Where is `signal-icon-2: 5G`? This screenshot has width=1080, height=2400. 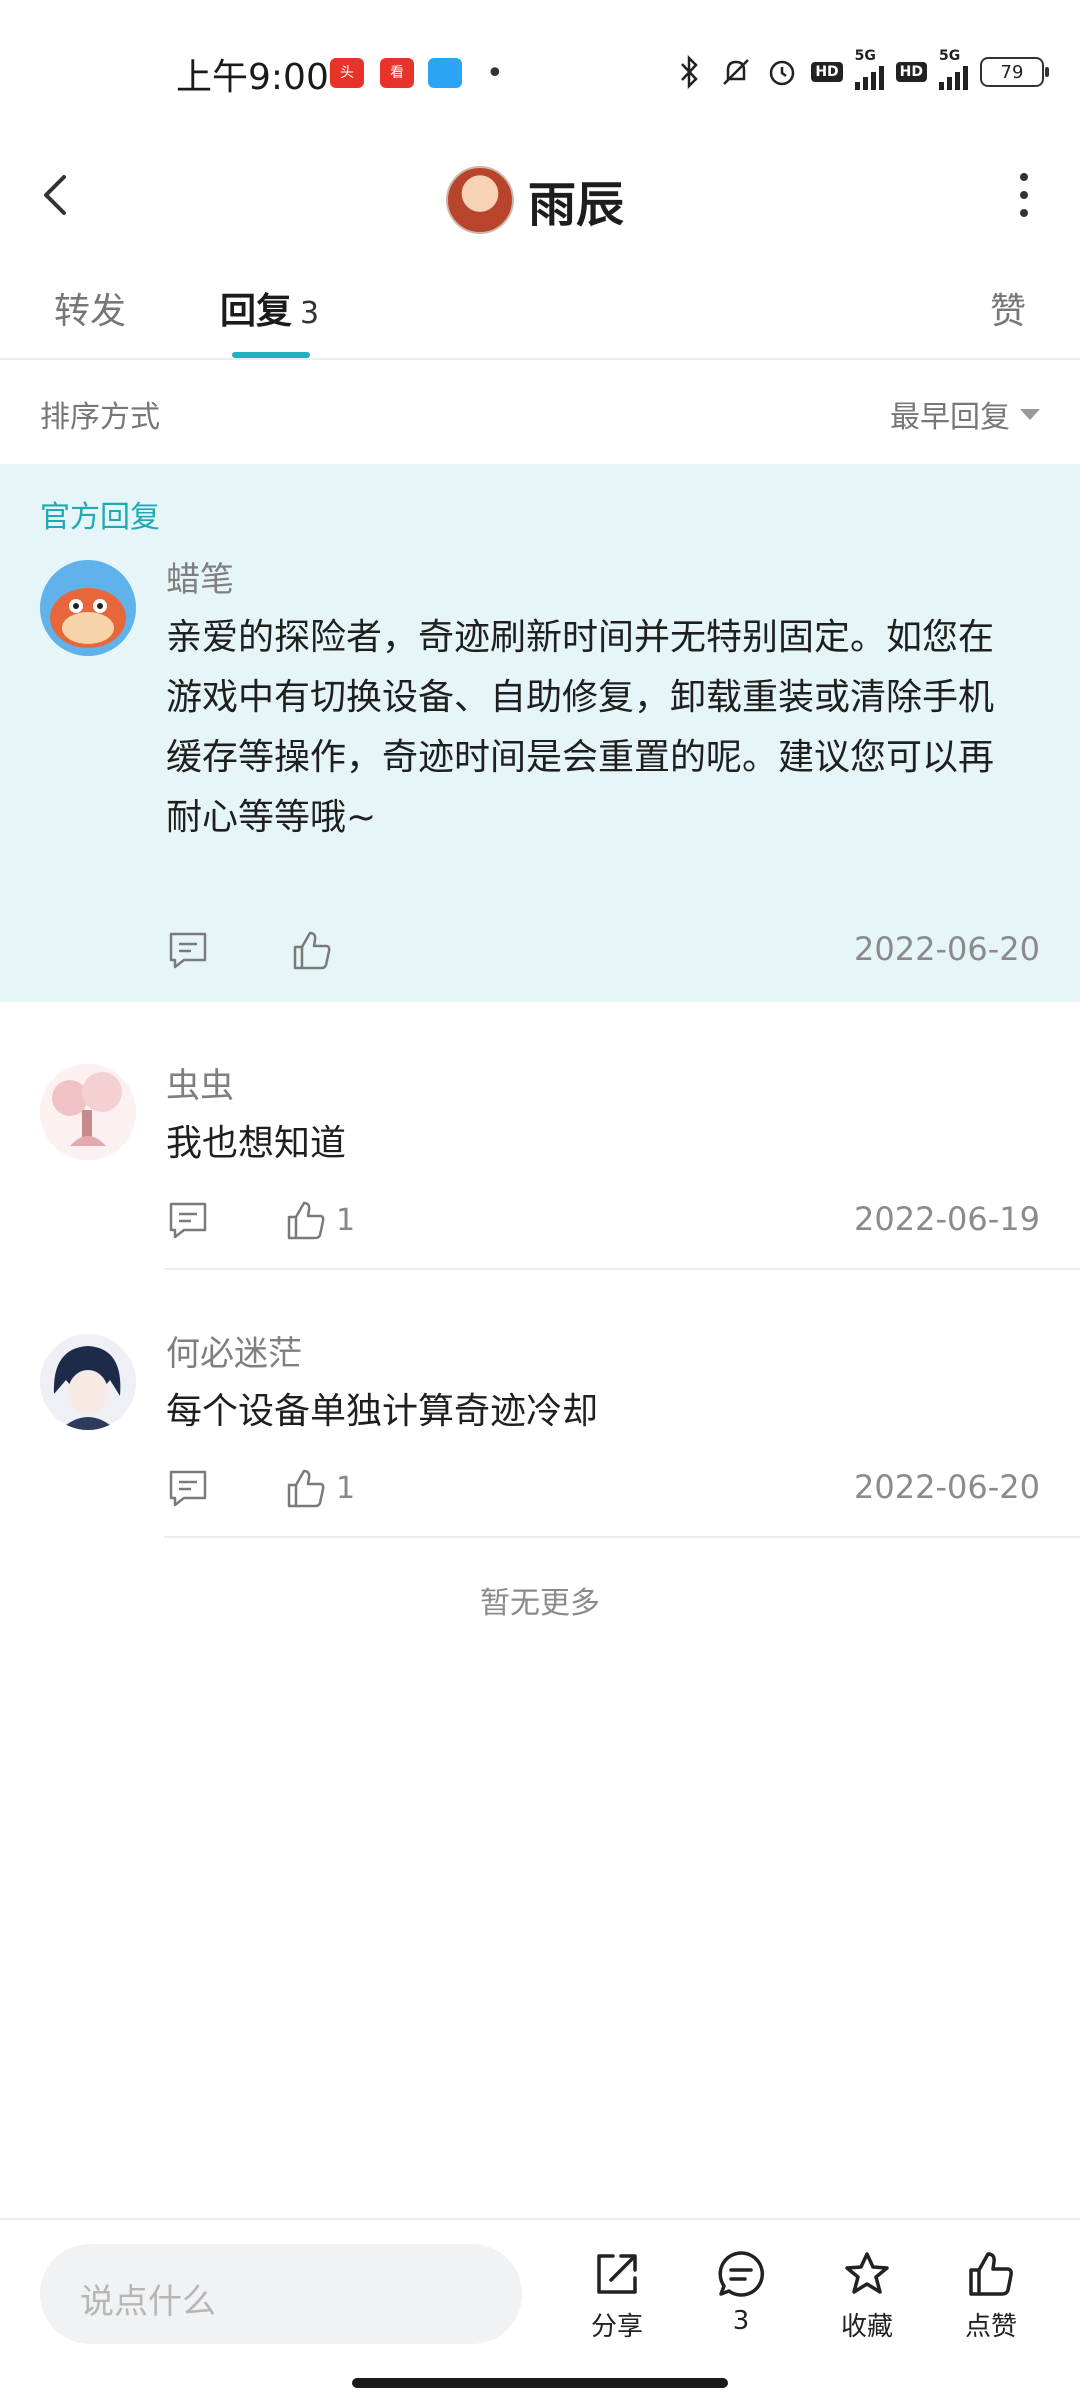
signal-icon-2: 5G is located at coordinates (953, 69).